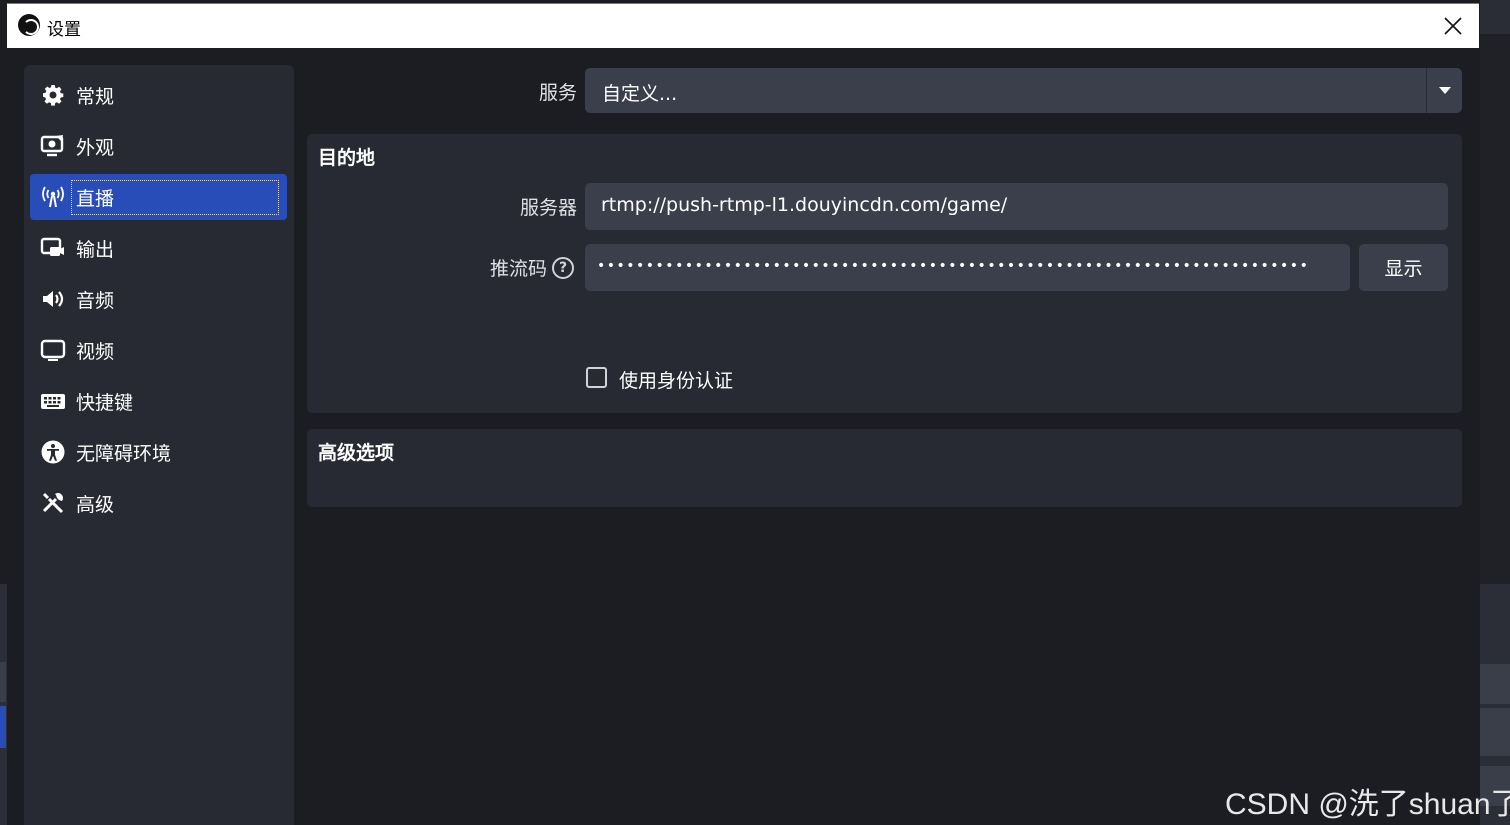 This screenshot has height=825, width=1510. I want to click on sidebar-item-label: 无障碍环境, so click(124, 453).